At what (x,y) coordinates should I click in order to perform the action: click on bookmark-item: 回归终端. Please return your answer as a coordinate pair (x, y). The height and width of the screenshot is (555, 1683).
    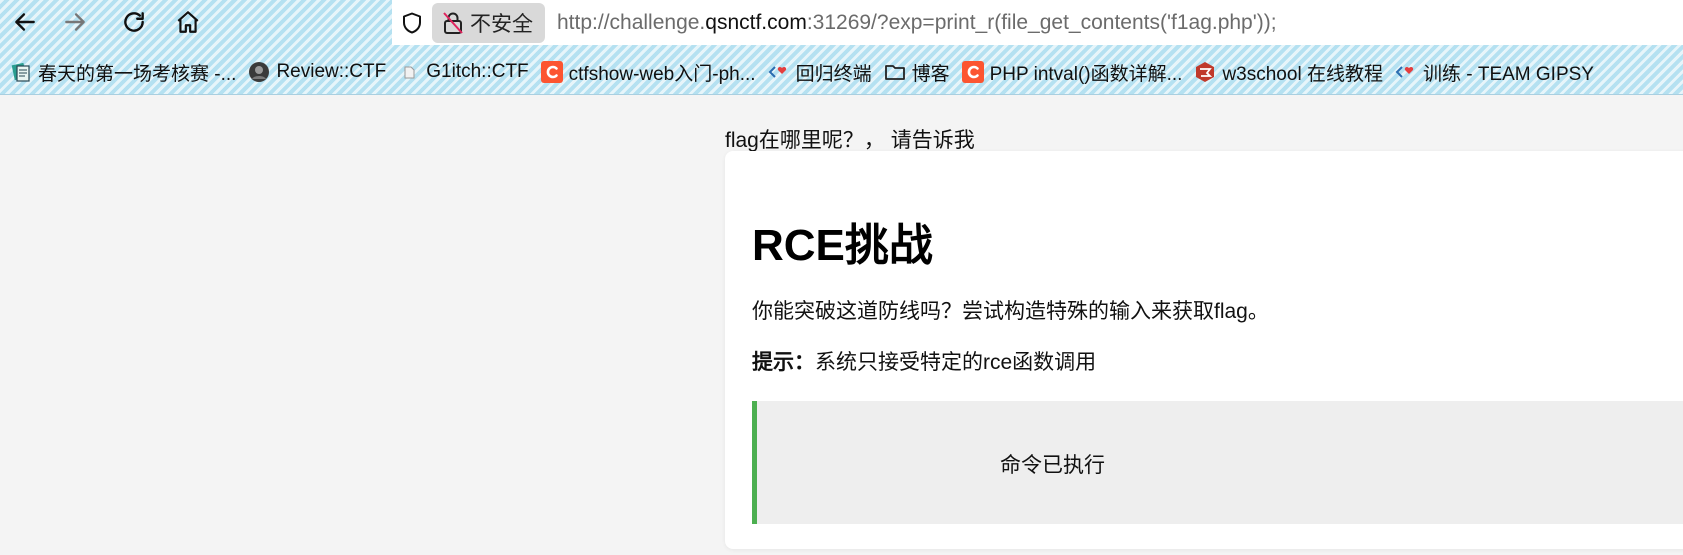
    Looking at the image, I should click on (824, 72).